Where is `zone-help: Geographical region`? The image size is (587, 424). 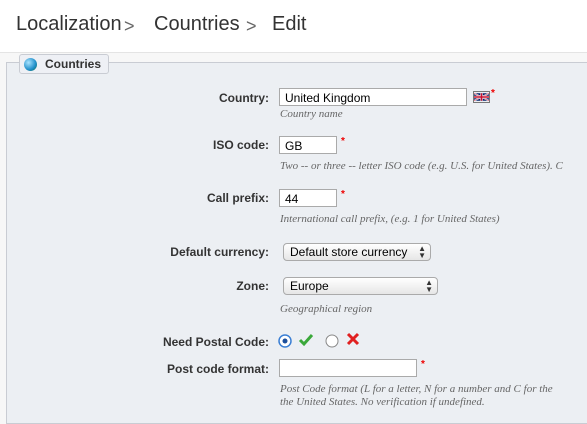
zone-help: Geographical region is located at coordinates (326, 309).